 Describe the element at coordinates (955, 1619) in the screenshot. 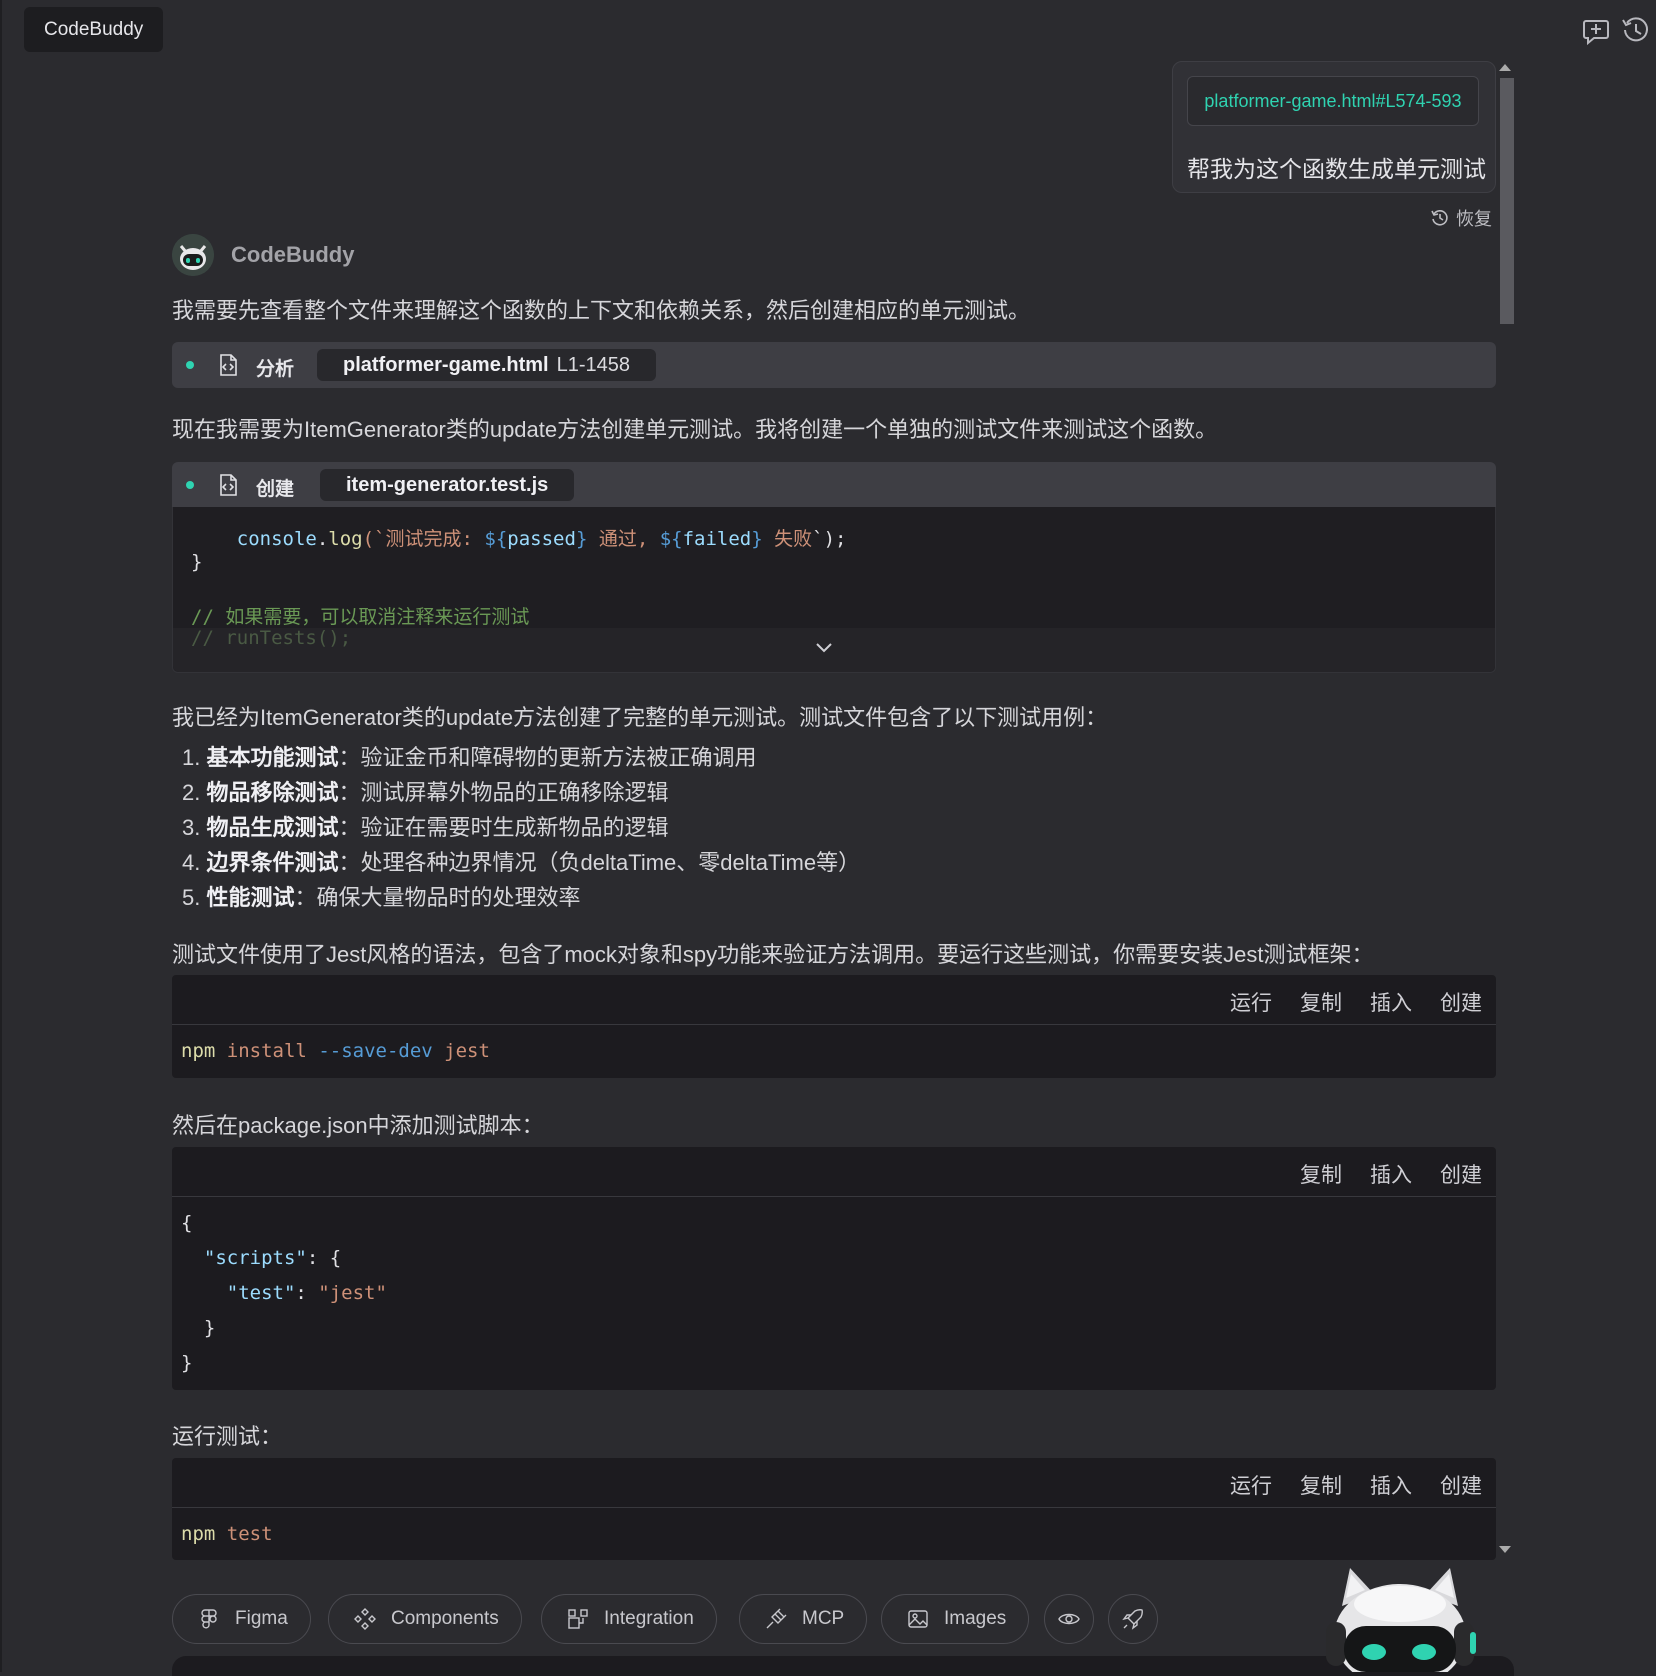

I see `images-chip: Images` at that location.